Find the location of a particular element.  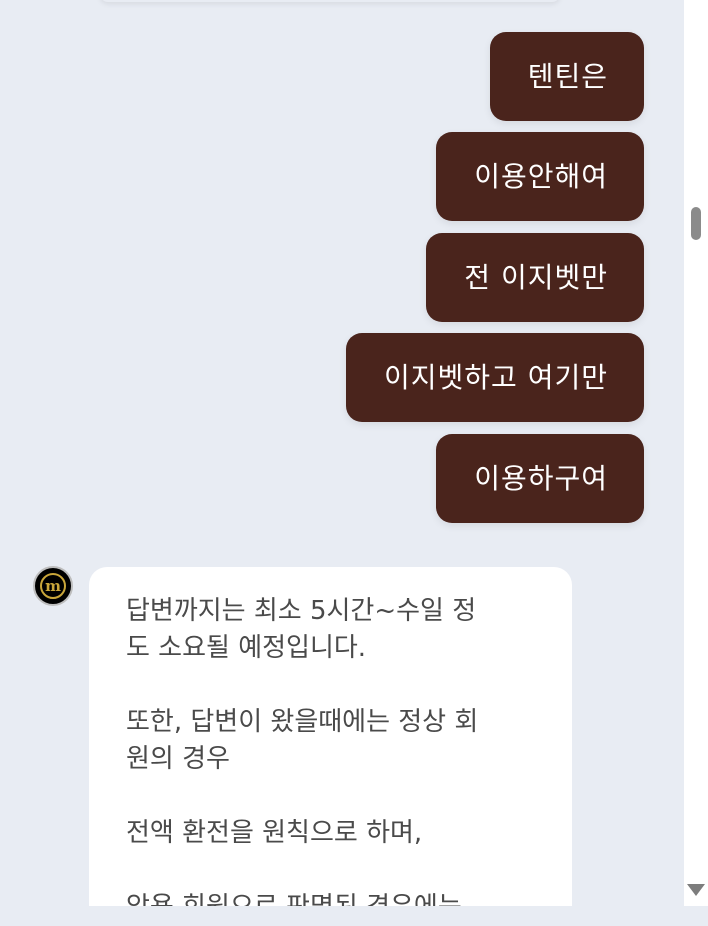

outgoing-message-bubble: 텐틴은 is located at coordinates (566, 76).